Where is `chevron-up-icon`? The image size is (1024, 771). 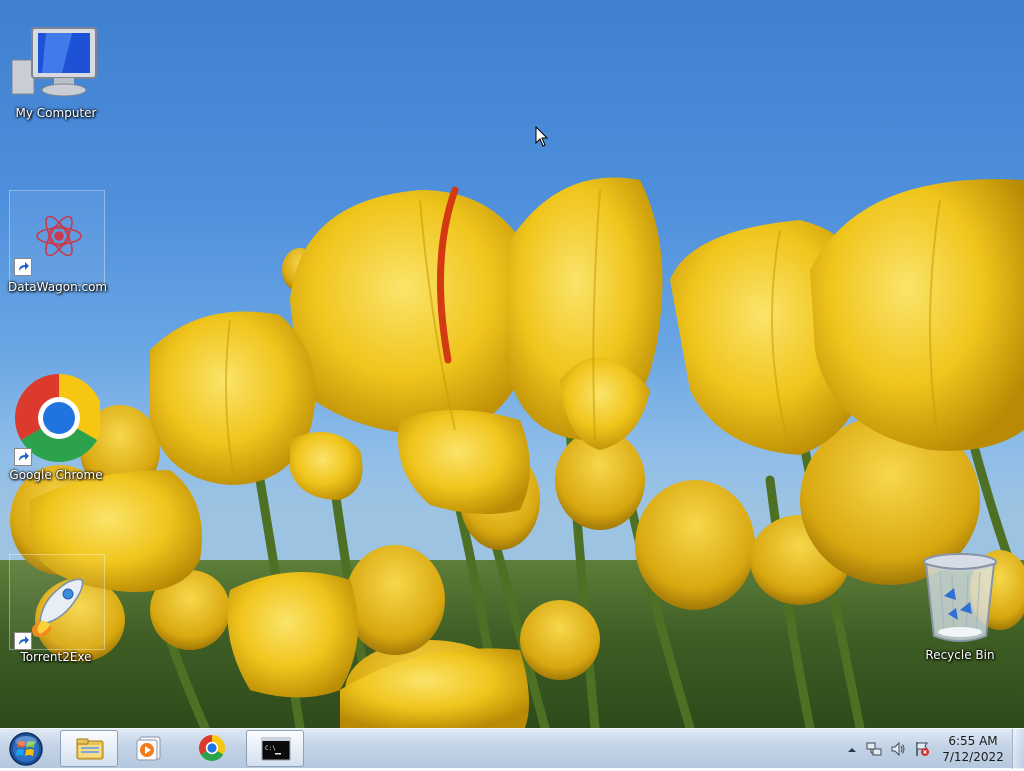
chevron-up-icon is located at coordinates (852, 750).